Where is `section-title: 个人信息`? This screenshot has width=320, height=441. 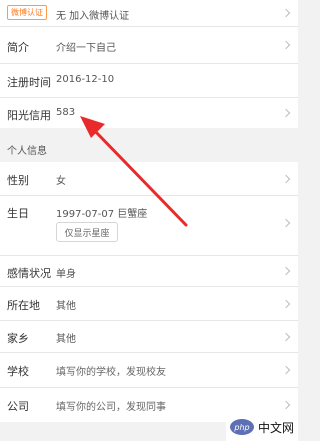
section-title: 个人信息 is located at coordinates (27, 151).